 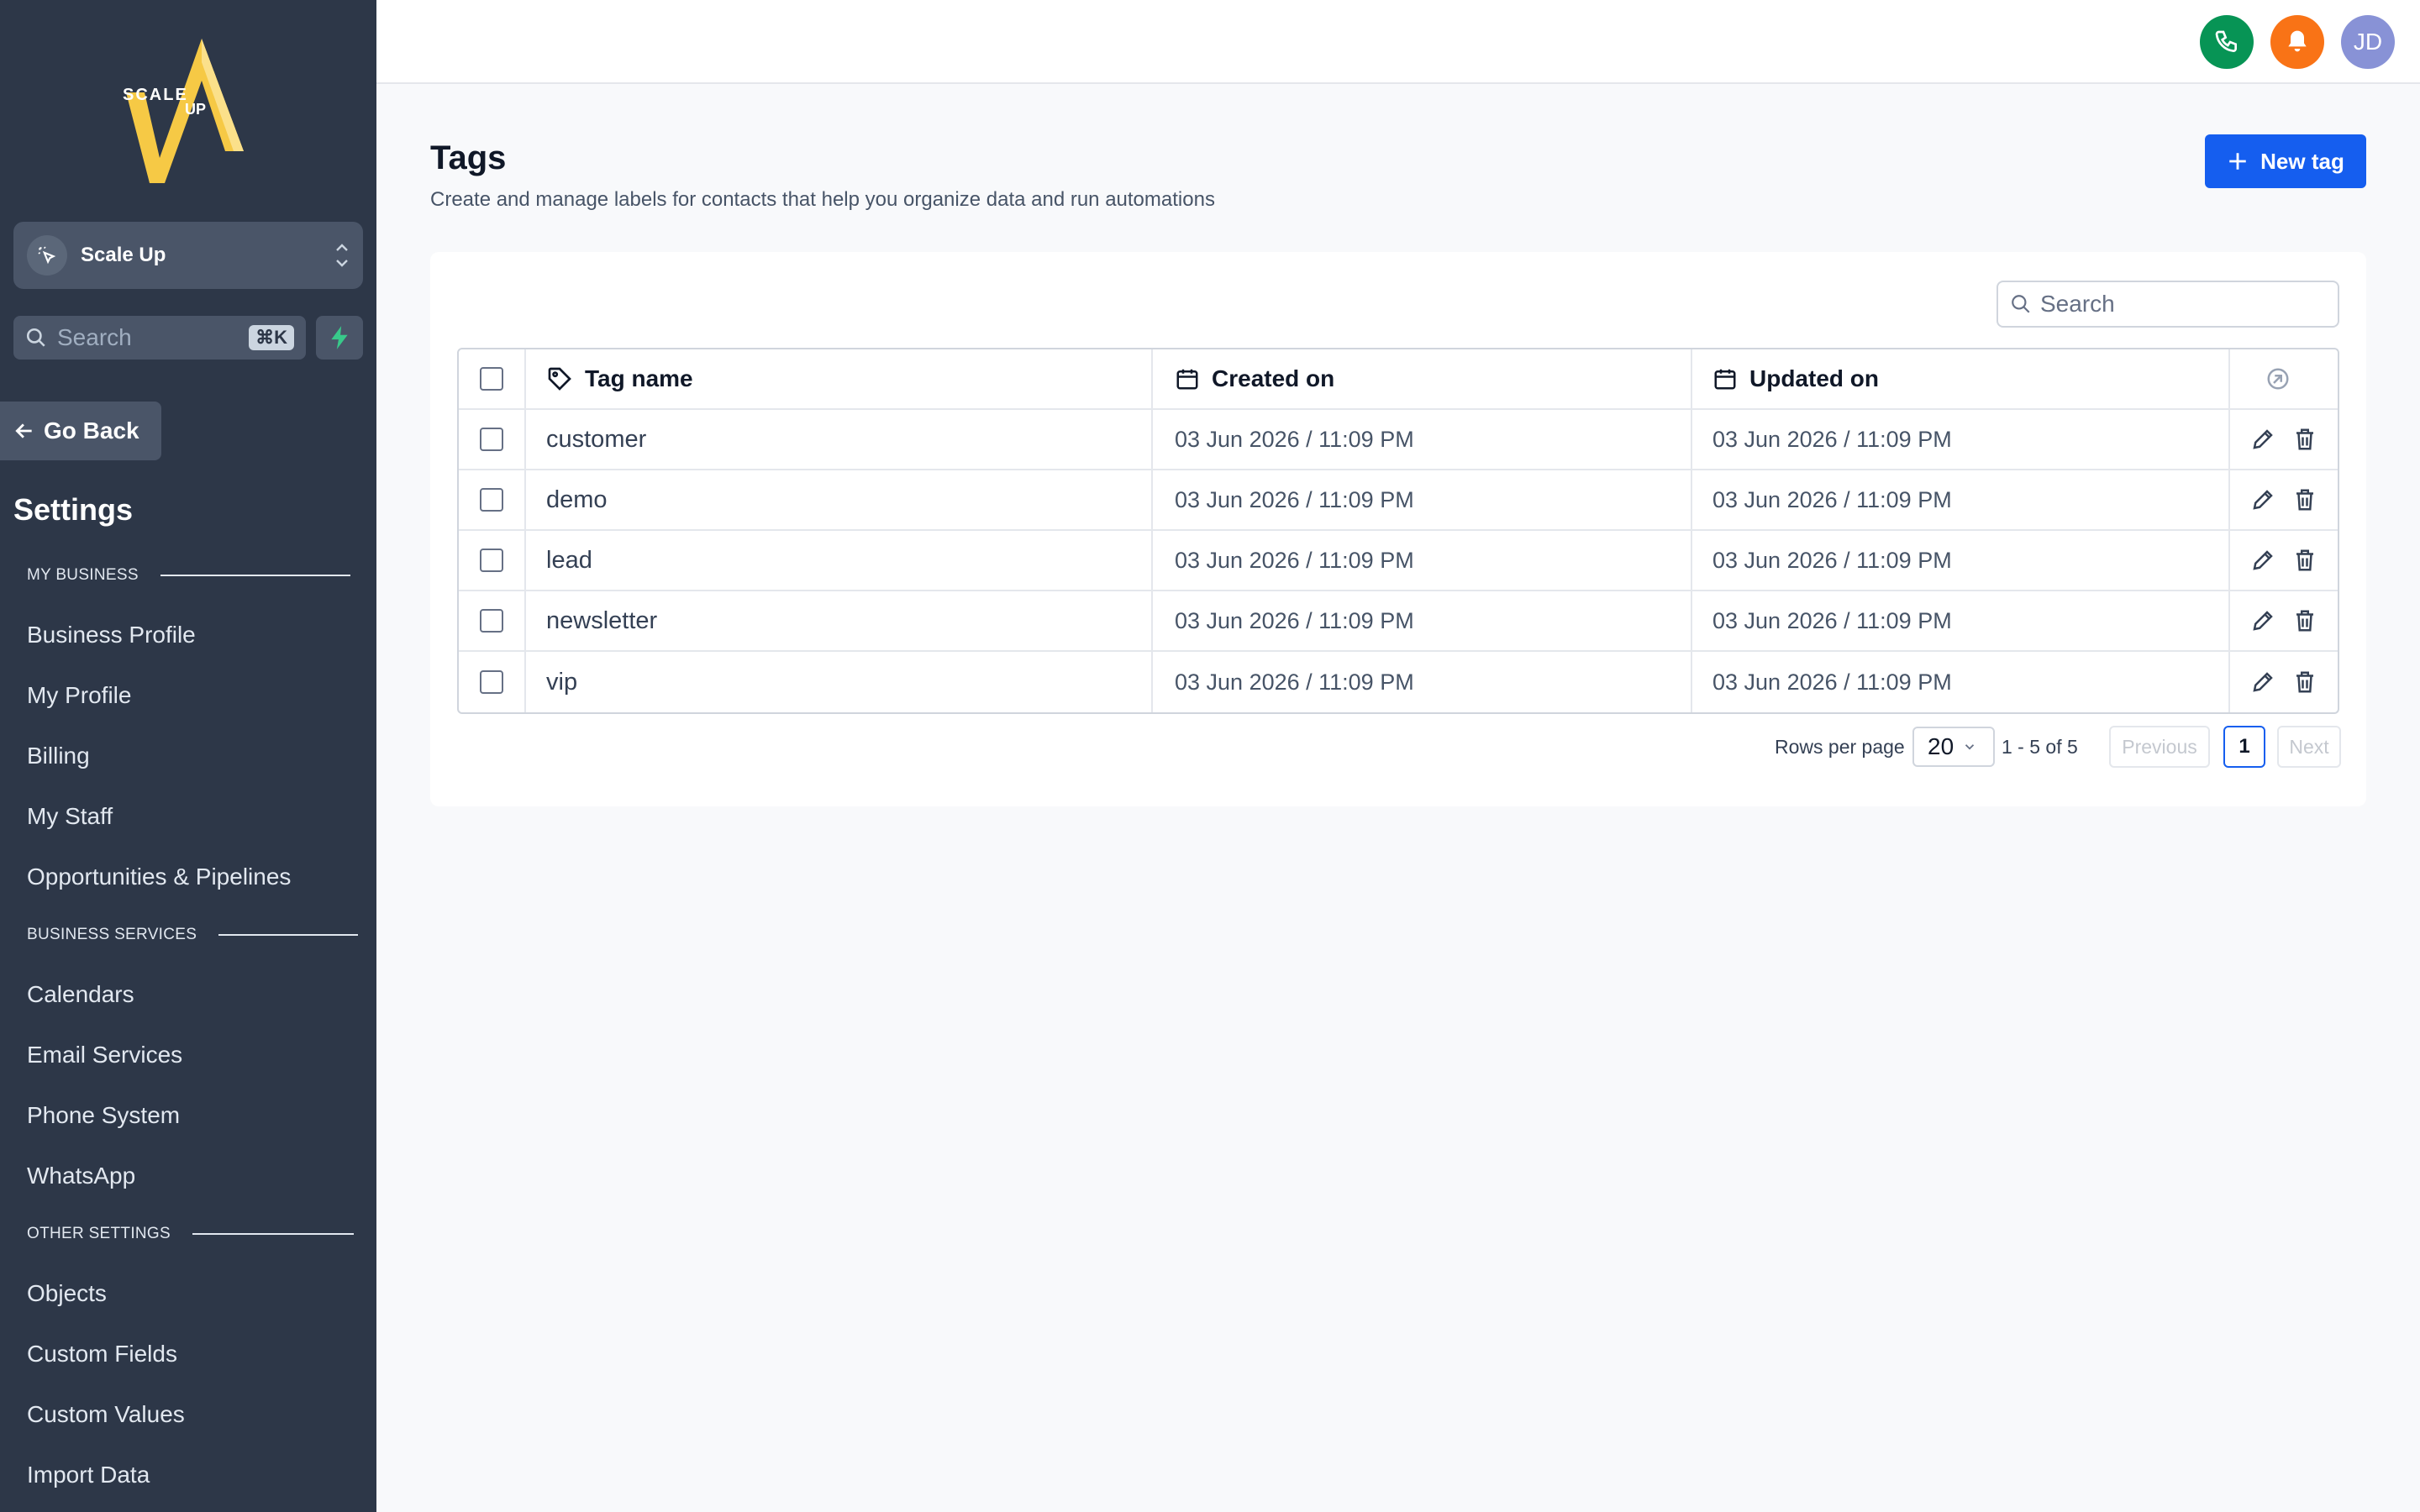 I want to click on tag-name-cell: vip, so click(x=840, y=682).